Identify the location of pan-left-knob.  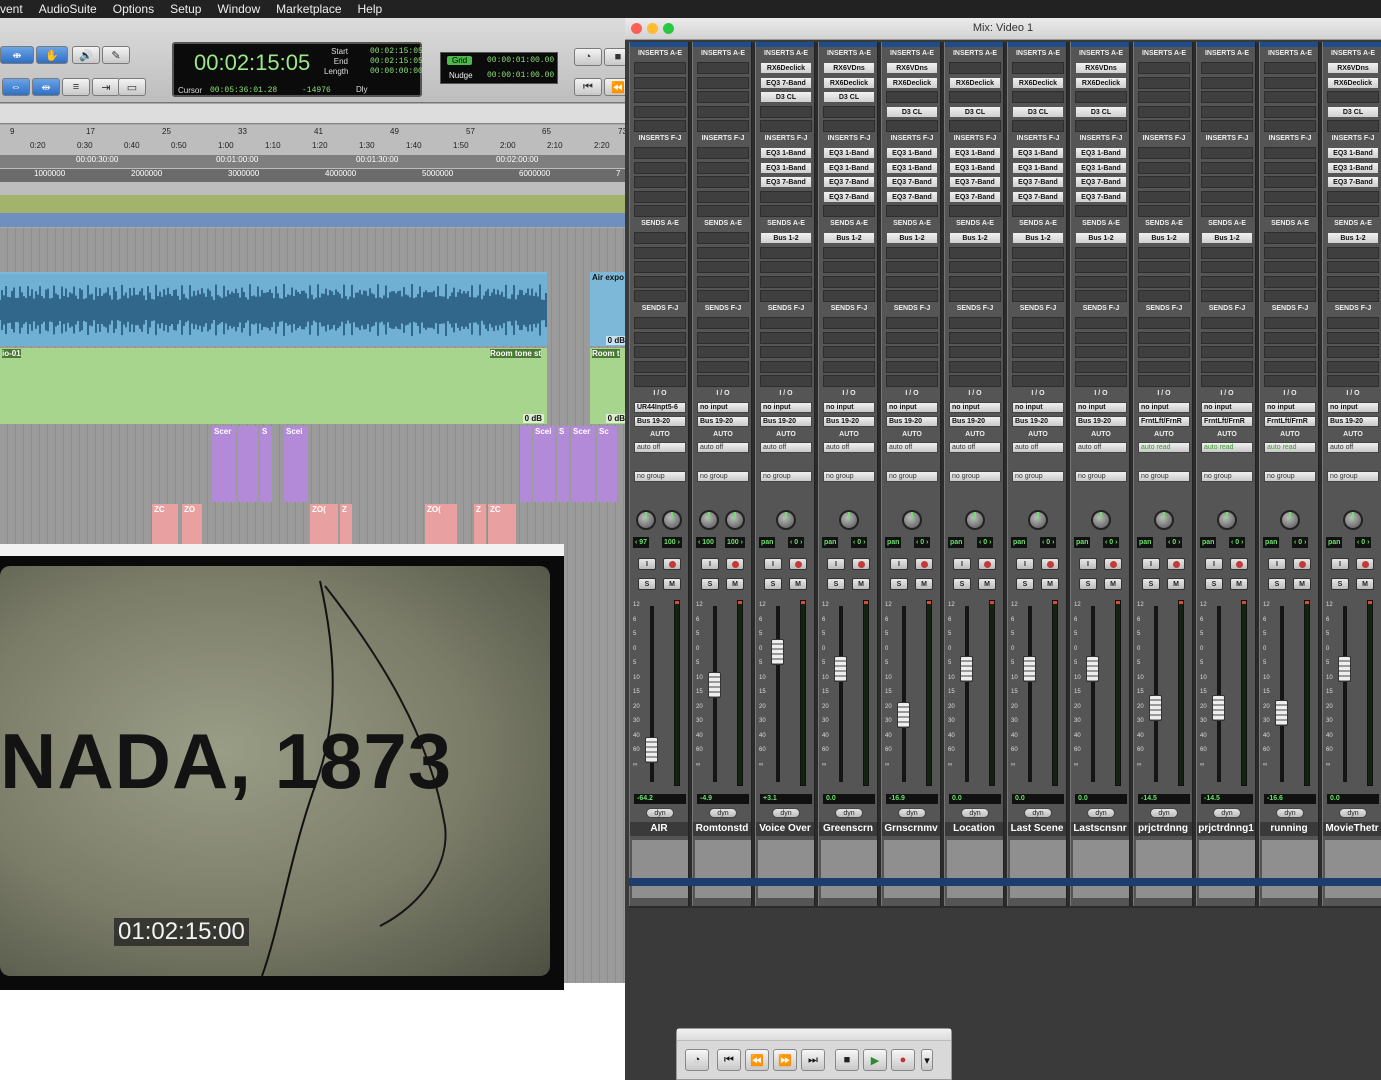
(646, 520).